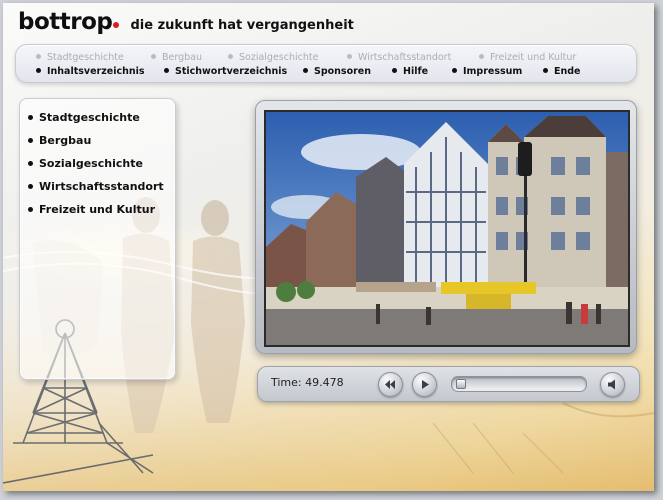  What do you see at coordinates (273, 57) in the screenshot?
I see `chapter-link-sozialgeschichte: Sozialgeschichte` at bounding box center [273, 57].